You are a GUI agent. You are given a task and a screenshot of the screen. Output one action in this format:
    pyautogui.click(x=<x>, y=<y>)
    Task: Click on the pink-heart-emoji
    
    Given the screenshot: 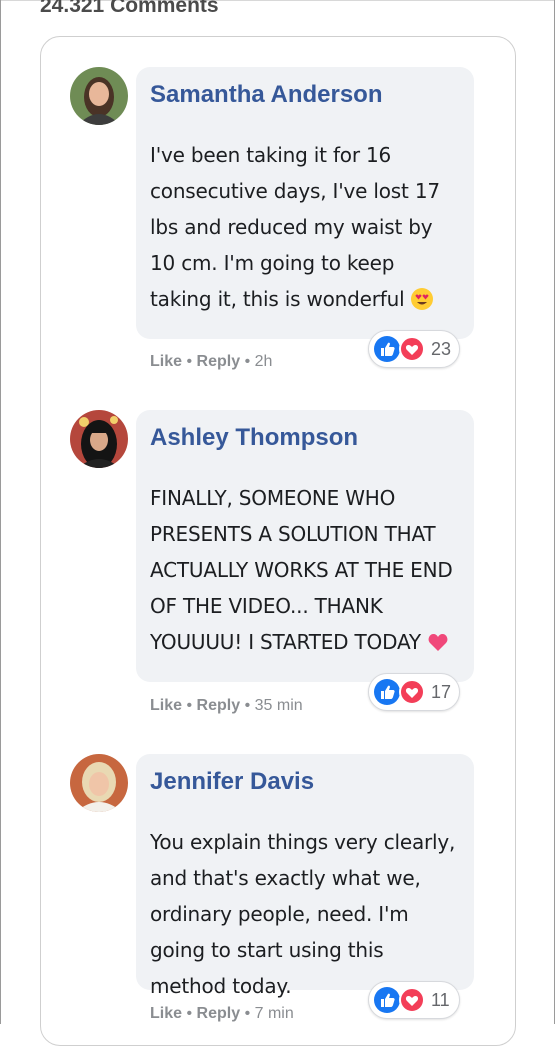 What is the action you would take?
    pyautogui.click(x=438, y=639)
    